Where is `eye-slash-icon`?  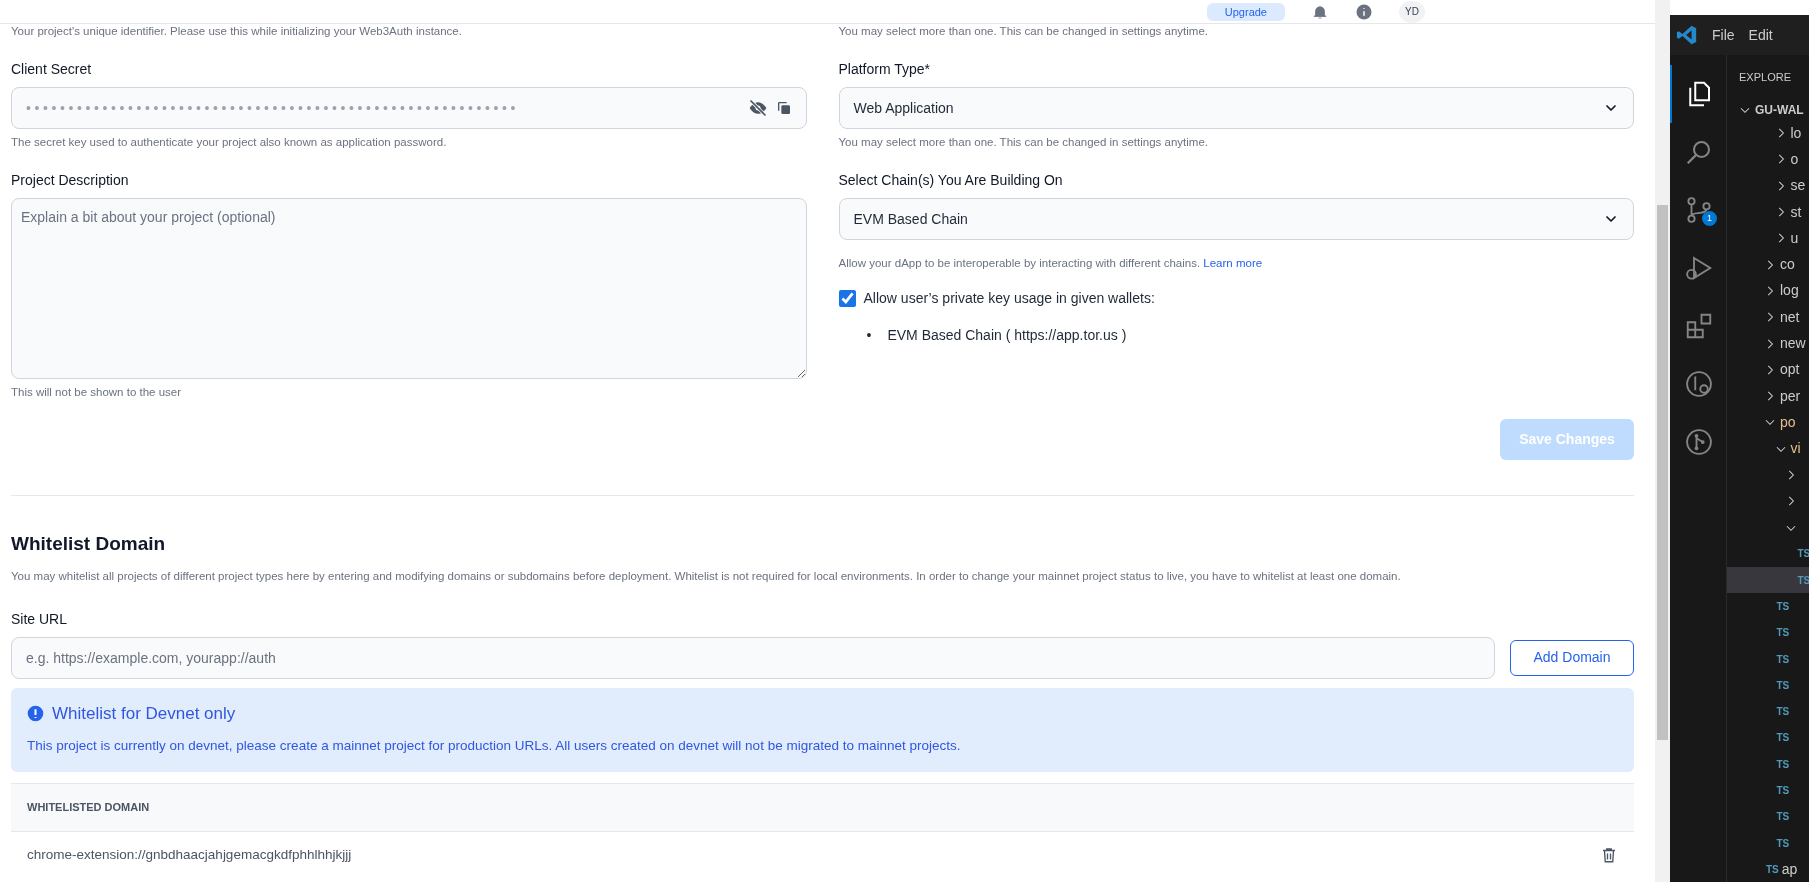 eye-slash-icon is located at coordinates (757, 108).